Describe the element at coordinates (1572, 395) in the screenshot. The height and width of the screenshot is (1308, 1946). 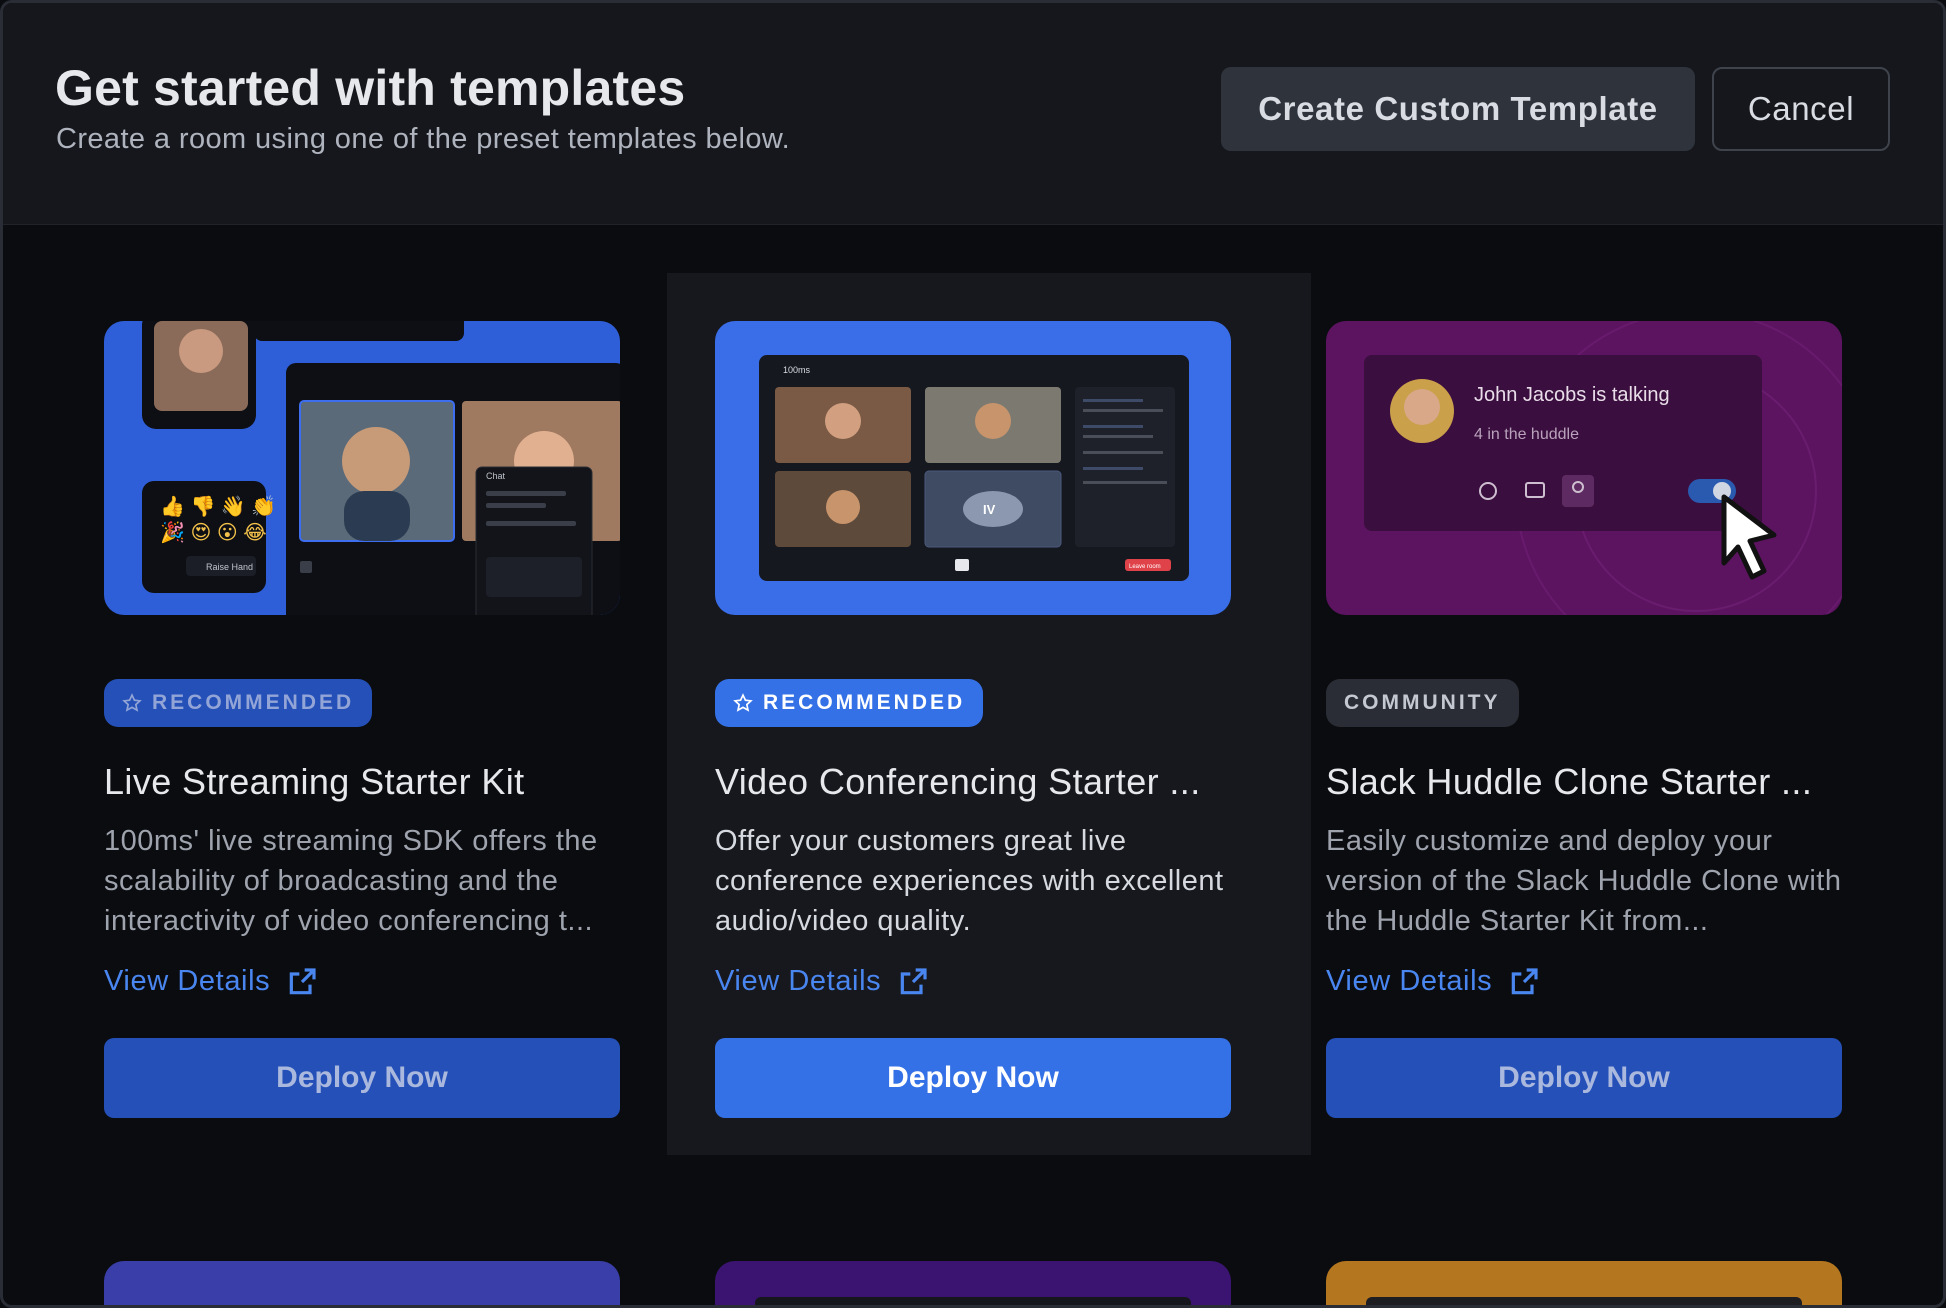
I see `talking-label: John Jacobs is talking` at that location.